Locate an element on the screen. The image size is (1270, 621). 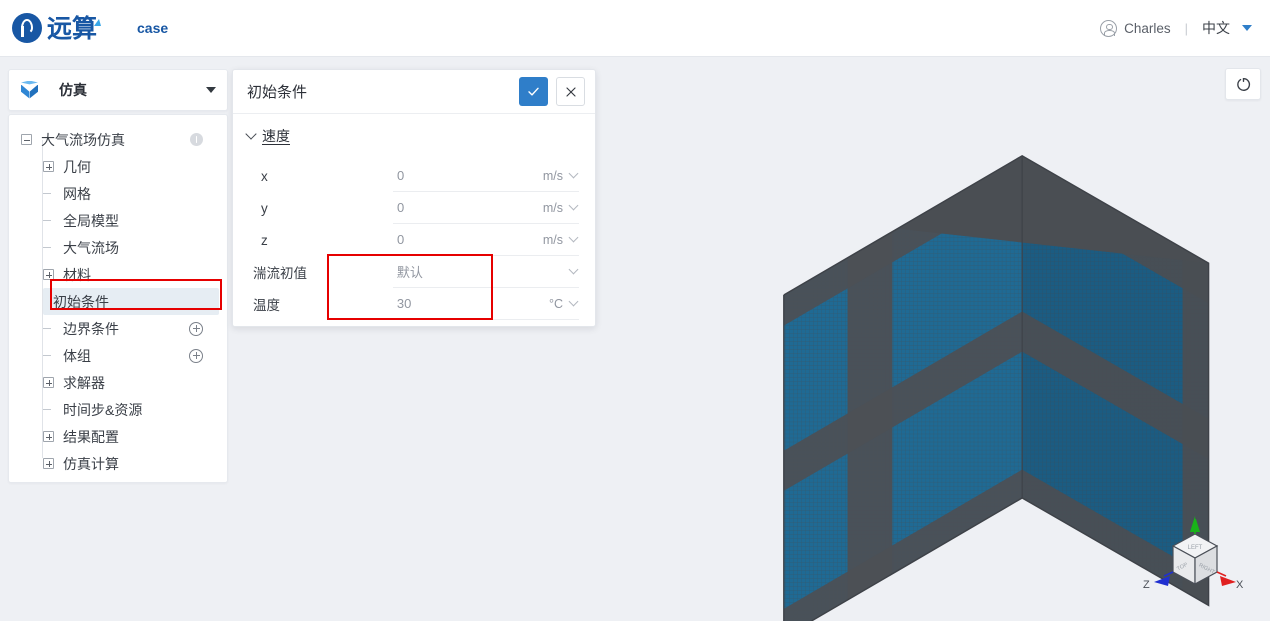
tree-item-label: 大气流场 is located at coordinates (91, 247).